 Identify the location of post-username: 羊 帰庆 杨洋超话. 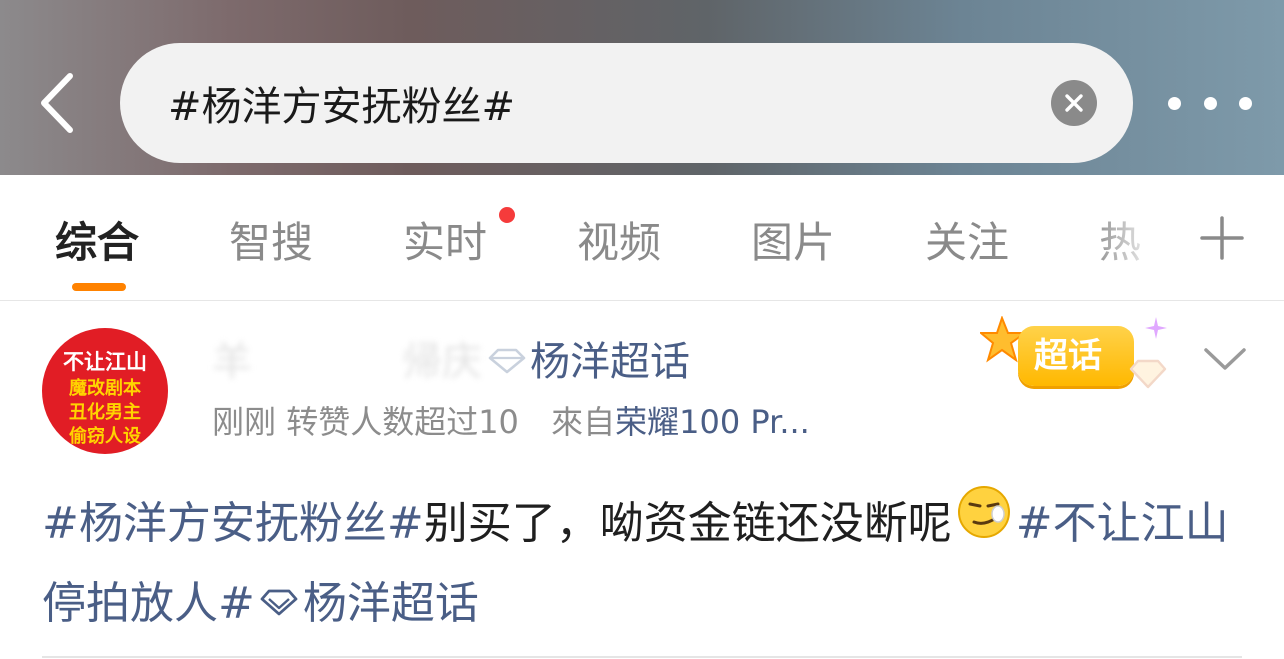
(451, 364).